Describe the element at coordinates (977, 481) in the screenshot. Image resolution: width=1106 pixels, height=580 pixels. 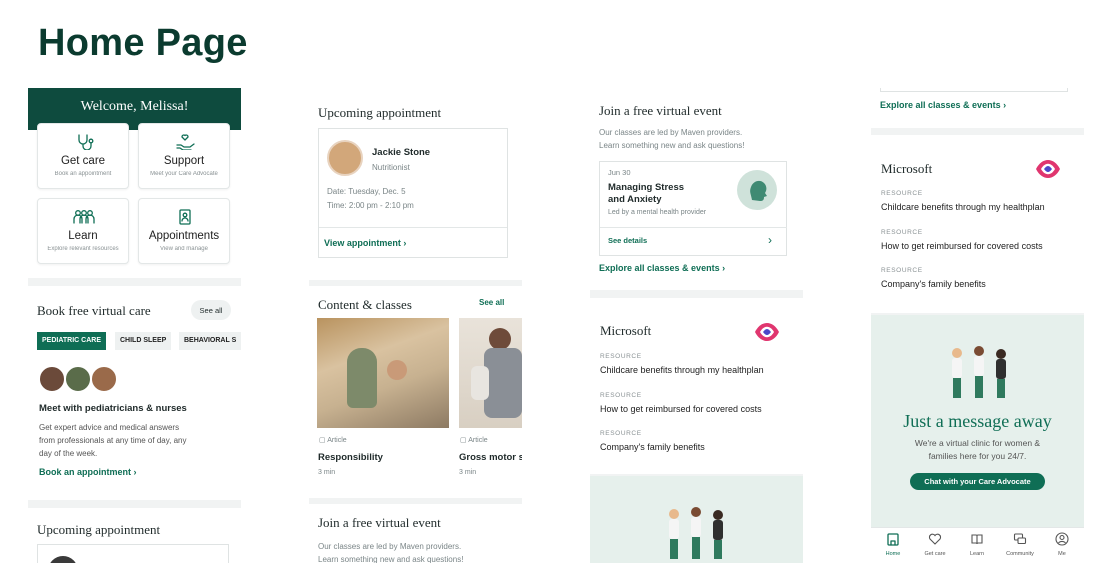
I see `chat-care-advocate-button: Chat with your Care Advocate` at that location.